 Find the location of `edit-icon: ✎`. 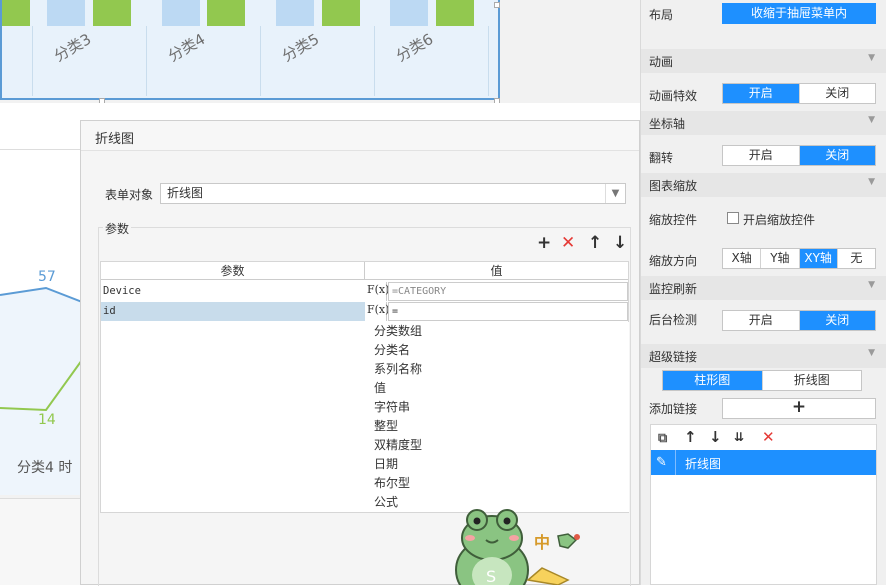

edit-icon: ✎ is located at coordinates (661, 462).